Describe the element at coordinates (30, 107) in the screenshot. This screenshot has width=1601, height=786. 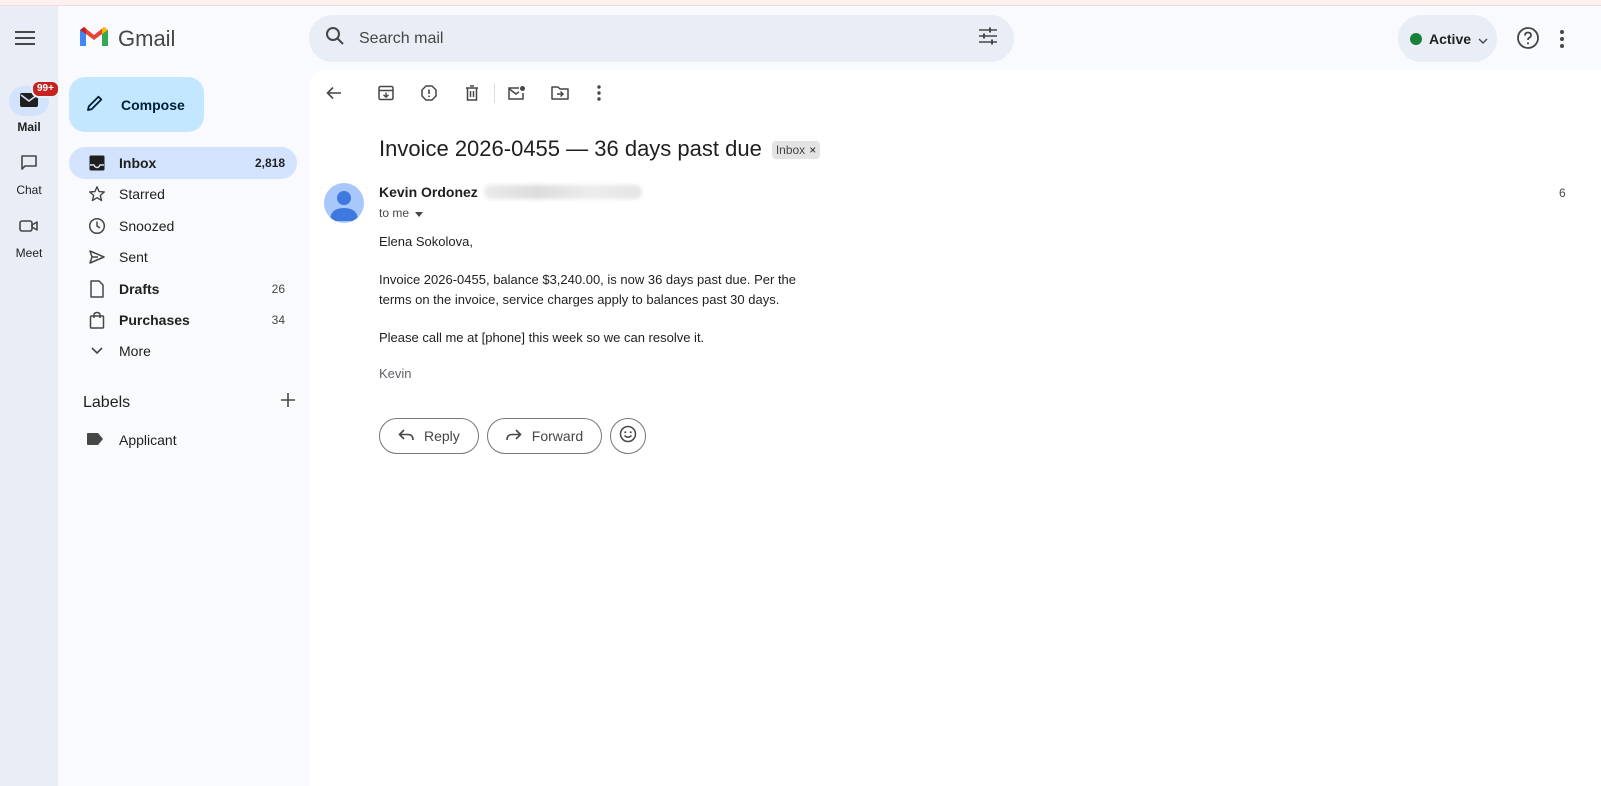
I see `rail-item-mail: 99+ Mail` at that location.